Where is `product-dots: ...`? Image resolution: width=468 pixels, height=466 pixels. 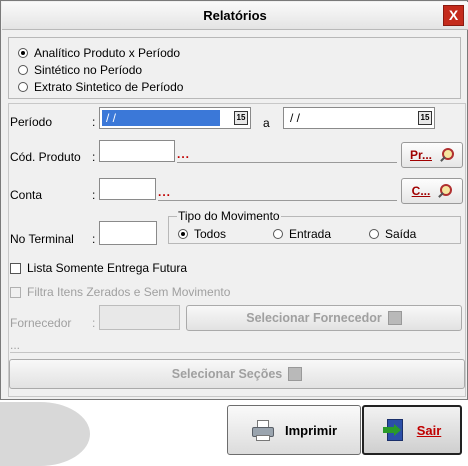
product-dots: ... is located at coordinates (184, 154).